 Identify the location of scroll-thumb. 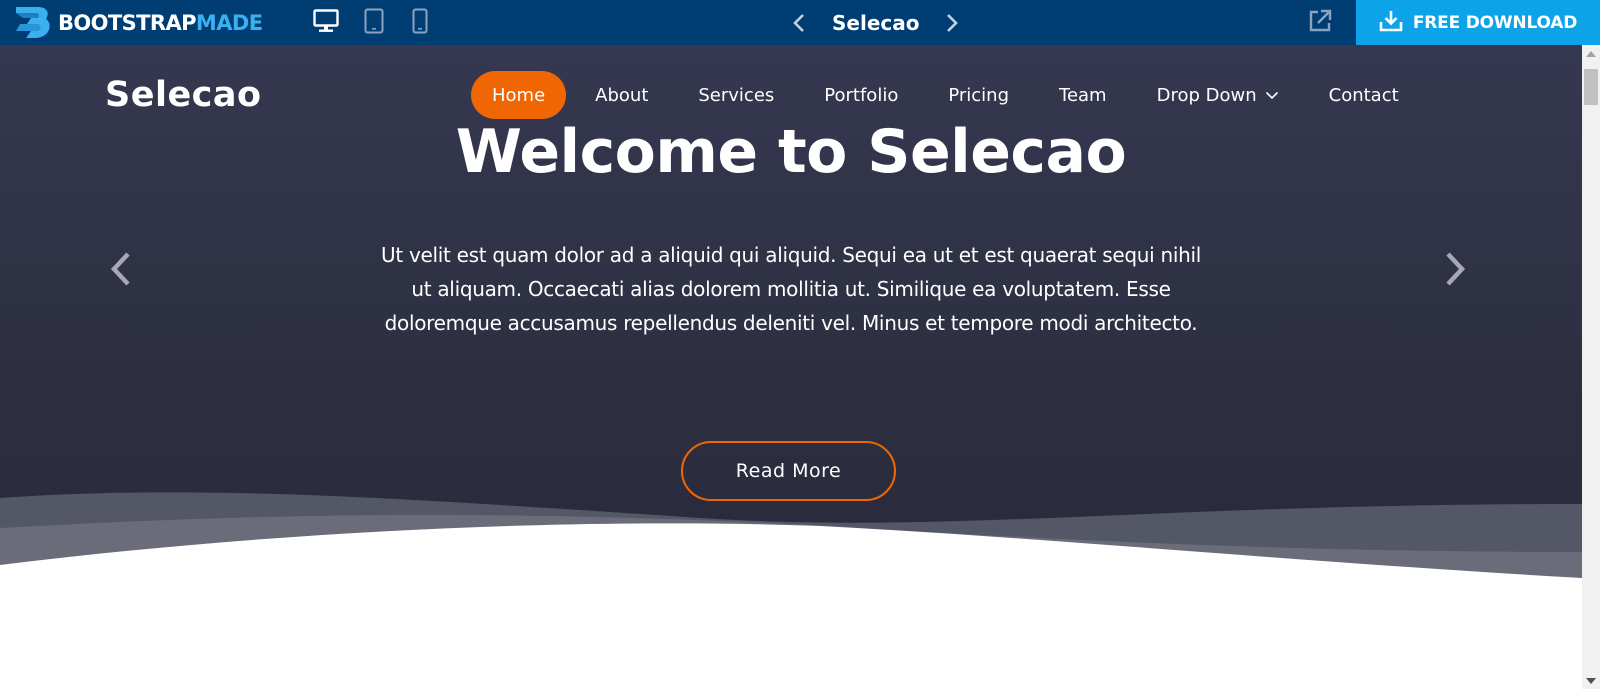
(1591, 87).